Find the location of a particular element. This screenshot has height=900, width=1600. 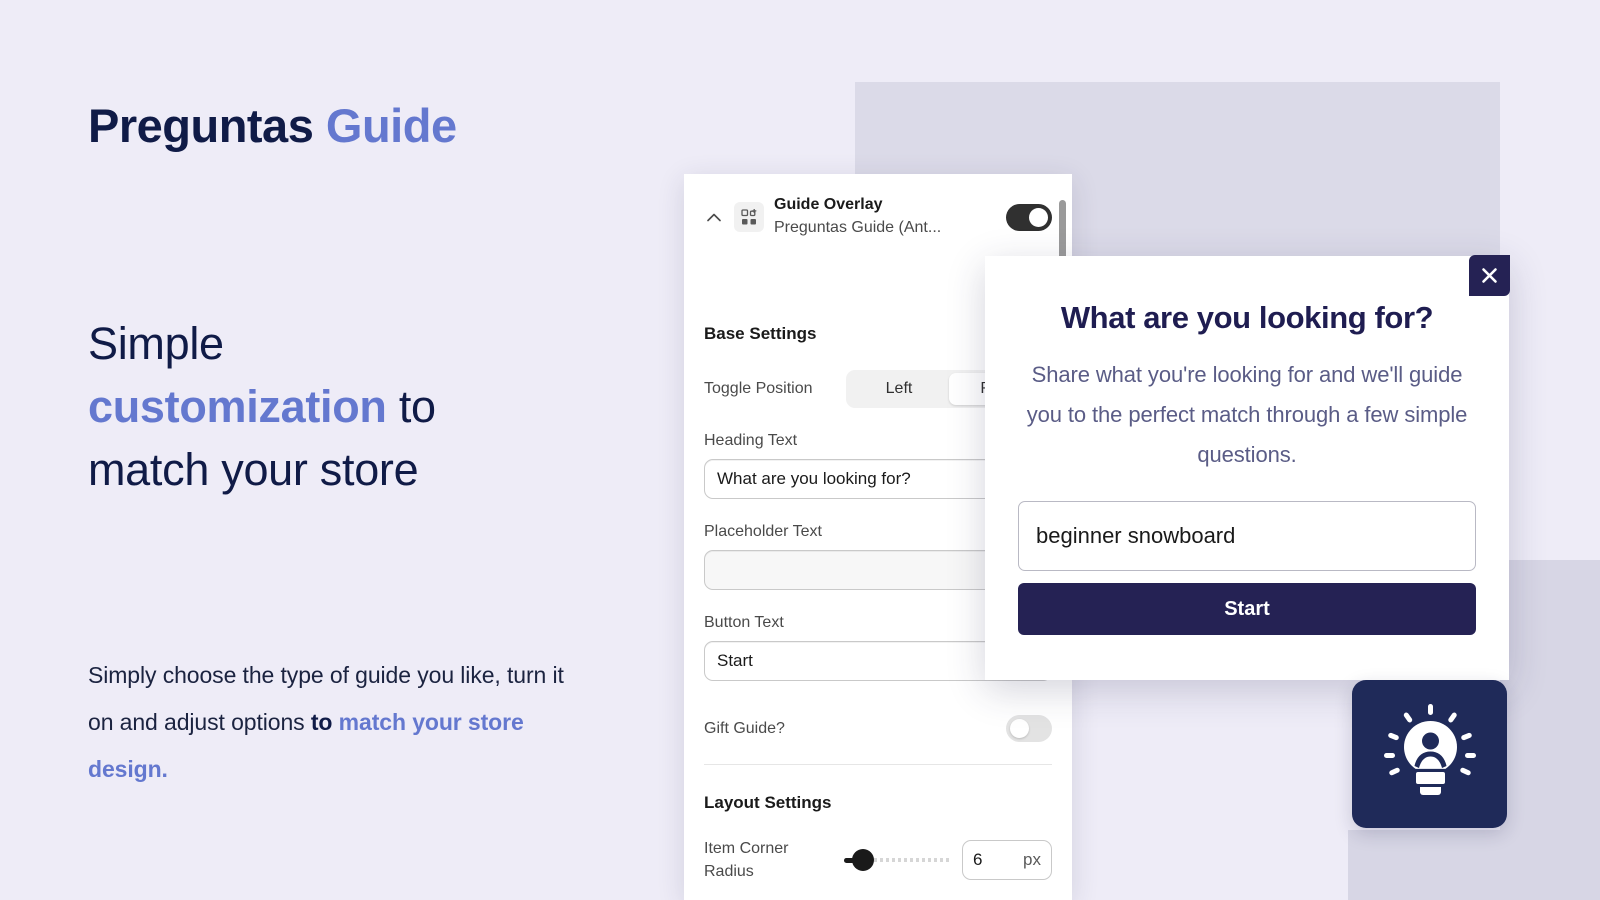

section-title-layout-settings: Layout Settings is located at coordinates (768, 802).